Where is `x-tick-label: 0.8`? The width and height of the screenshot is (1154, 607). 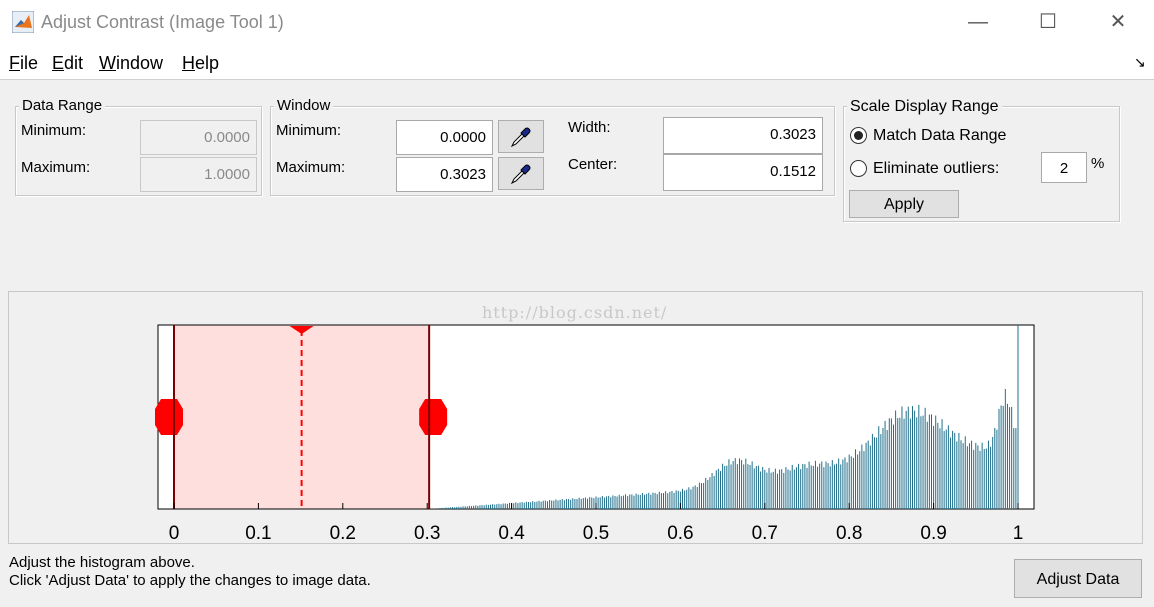 x-tick-label: 0.8 is located at coordinates (849, 533).